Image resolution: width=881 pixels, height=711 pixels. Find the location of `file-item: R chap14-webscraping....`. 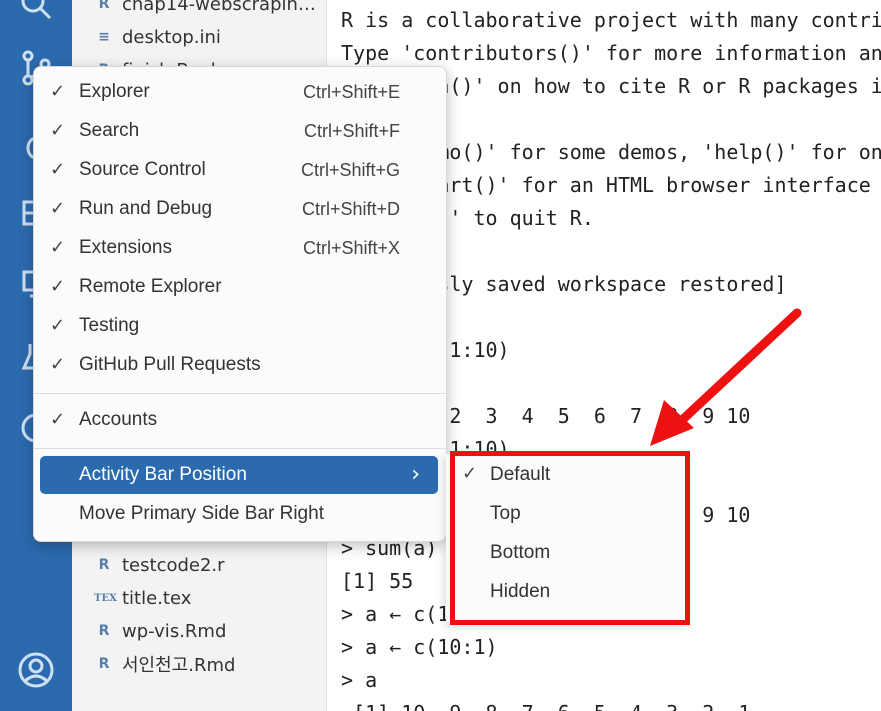

file-item: R chap14-webscraping.... is located at coordinates (208, 9).